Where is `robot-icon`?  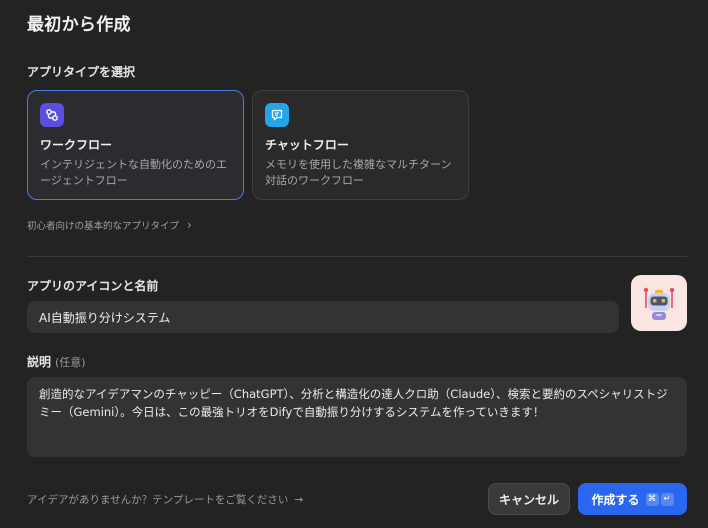 robot-icon is located at coordinates (659, 303).